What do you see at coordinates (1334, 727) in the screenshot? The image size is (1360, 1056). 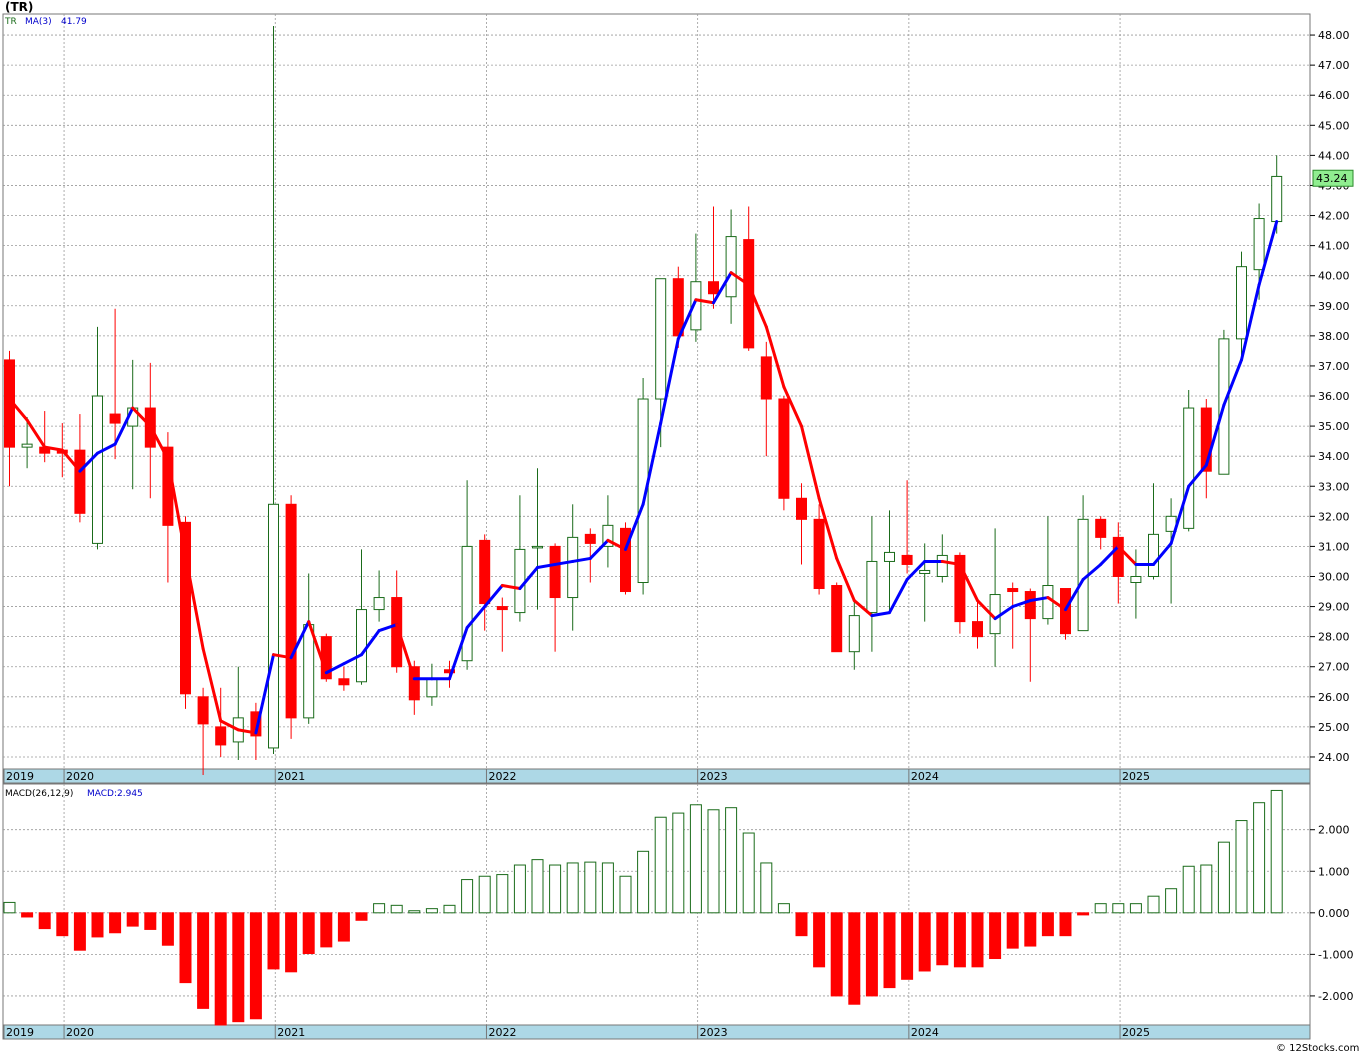 I see `price-tick-label: 25.00` at bounding box center [1334, 727].